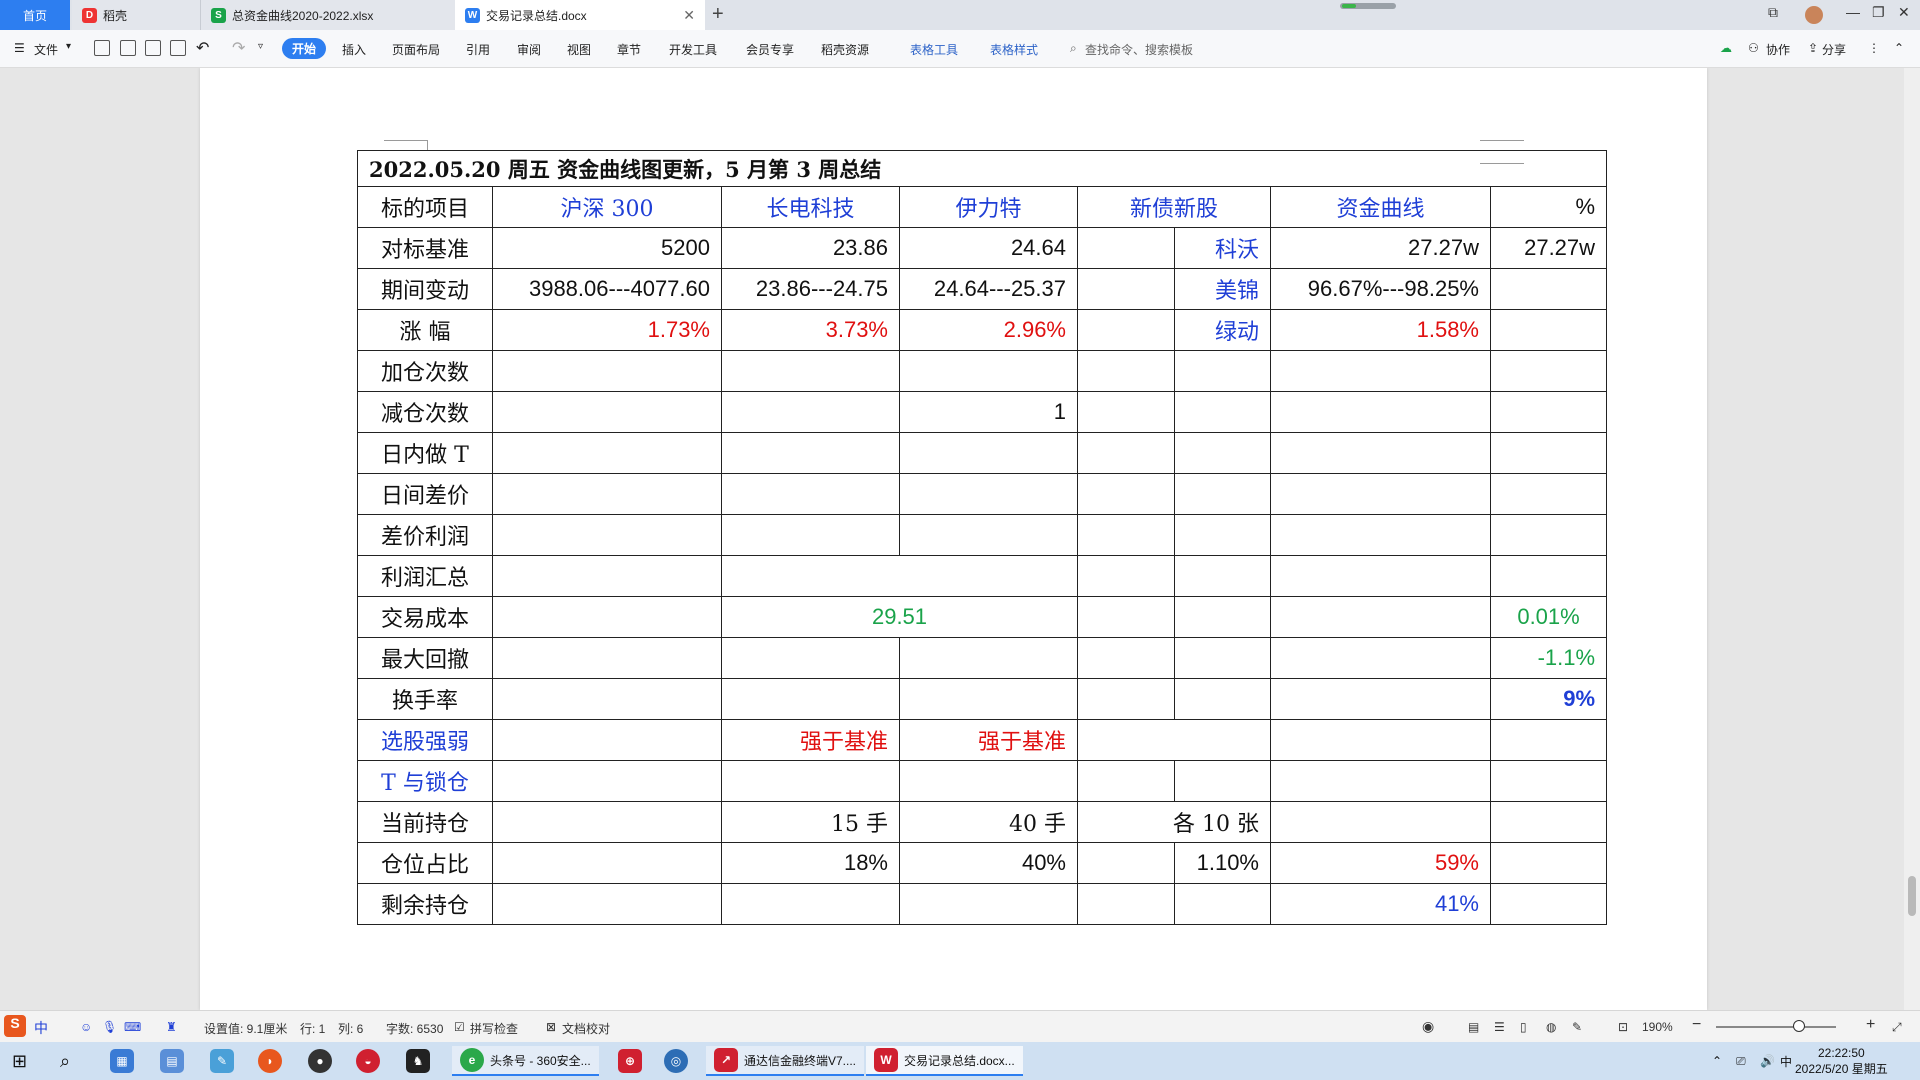  What do you see at coordinates (222, 1061) in the screenshot?
I see `paint-icon: ✎` at bounding box center [222, 1061].